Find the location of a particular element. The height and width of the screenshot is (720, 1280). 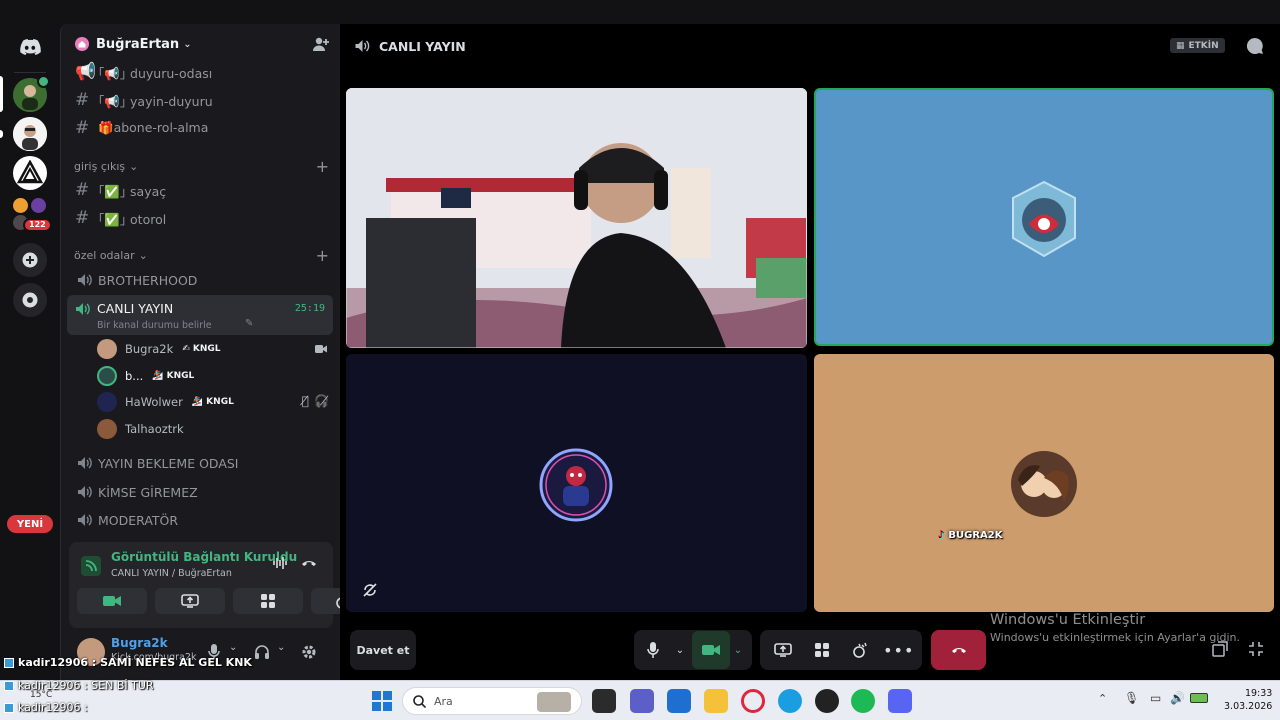

file-explorer-icon is located at coordinates (716, 701).